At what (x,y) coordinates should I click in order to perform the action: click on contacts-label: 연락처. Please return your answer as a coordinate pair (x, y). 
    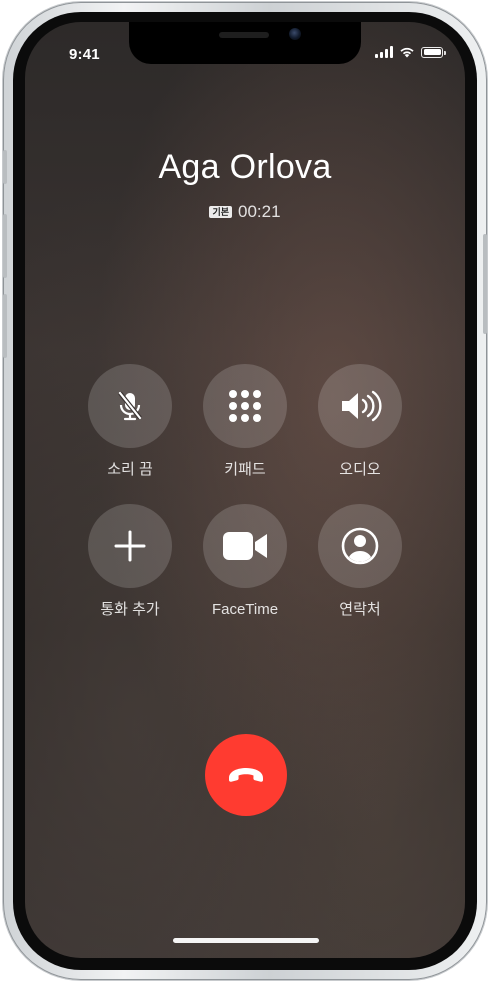
    Looking at the image, I should click on (360, 609).